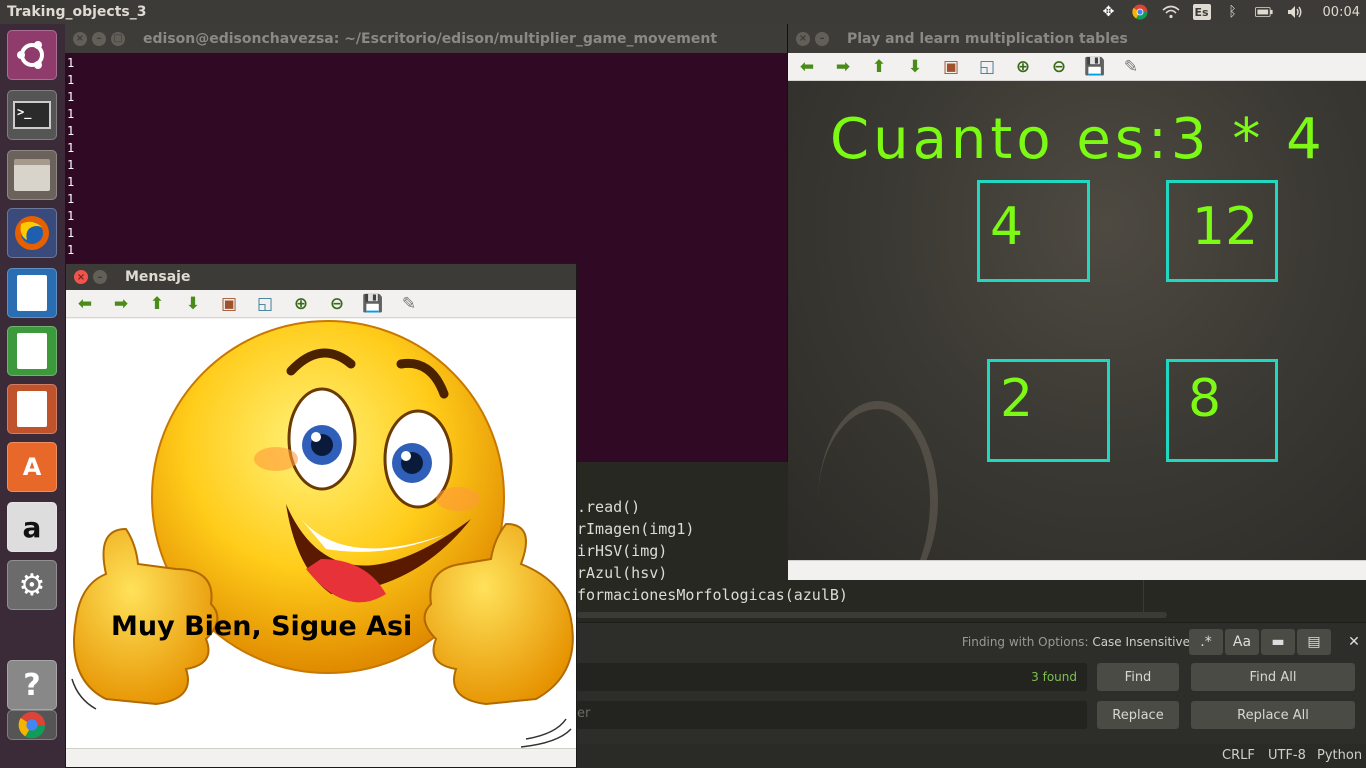  I want to click on game-status-bar, so click(1077, 570).